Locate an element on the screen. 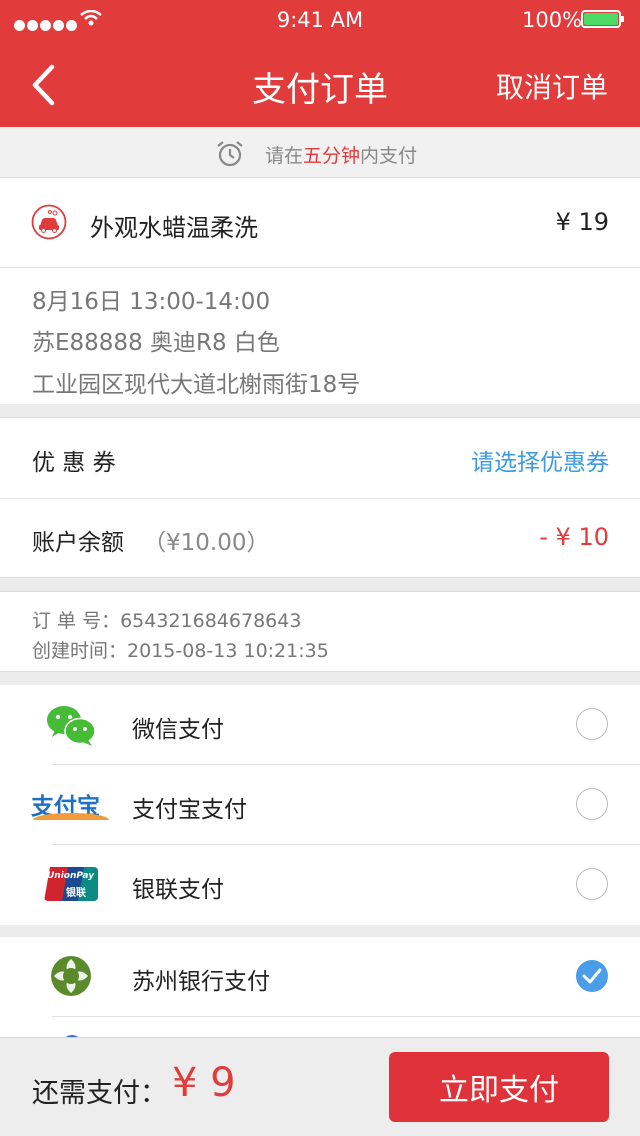  checkmark-icon is located at coordinates (592, 976).